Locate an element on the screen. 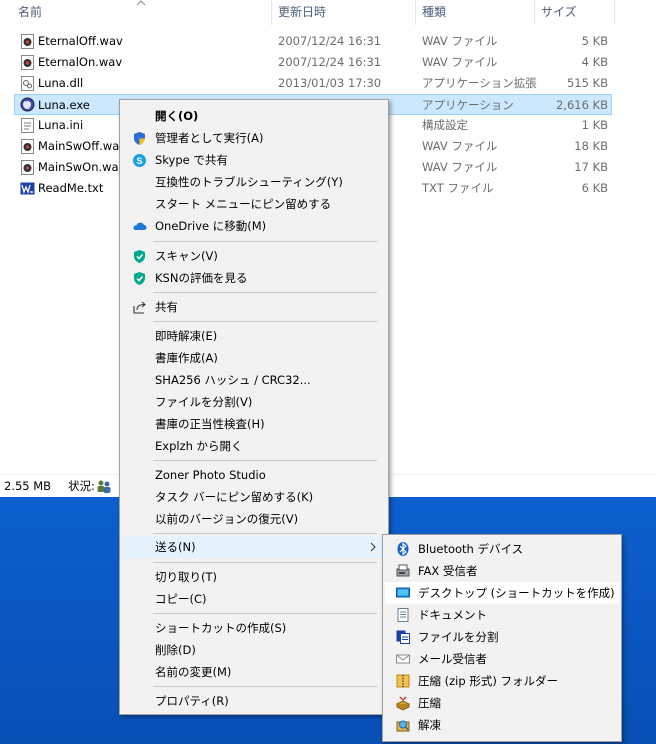  menu-verify: 書庫の正当性検査(H) is located at coordinates (254, 424).